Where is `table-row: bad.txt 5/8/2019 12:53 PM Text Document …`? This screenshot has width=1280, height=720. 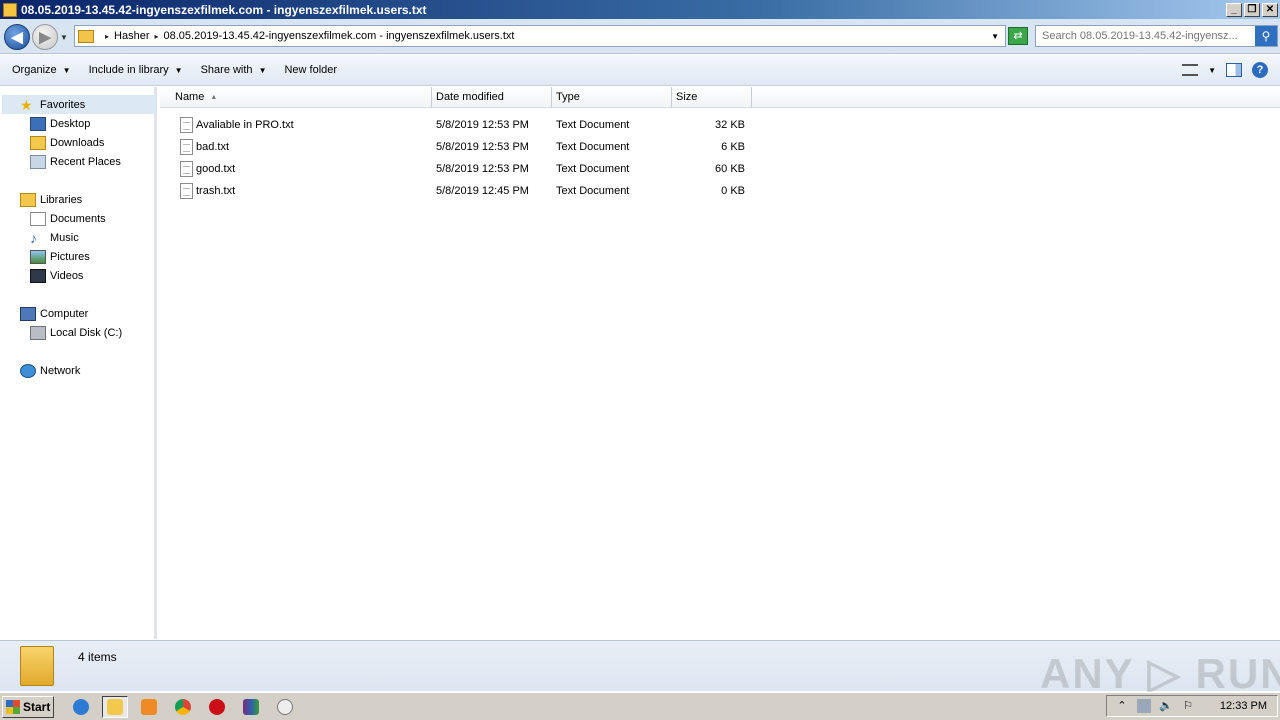
table-row: bad.txt 5/8/2019 12:53 PM Text Document … is located at coordinates (460, 148).